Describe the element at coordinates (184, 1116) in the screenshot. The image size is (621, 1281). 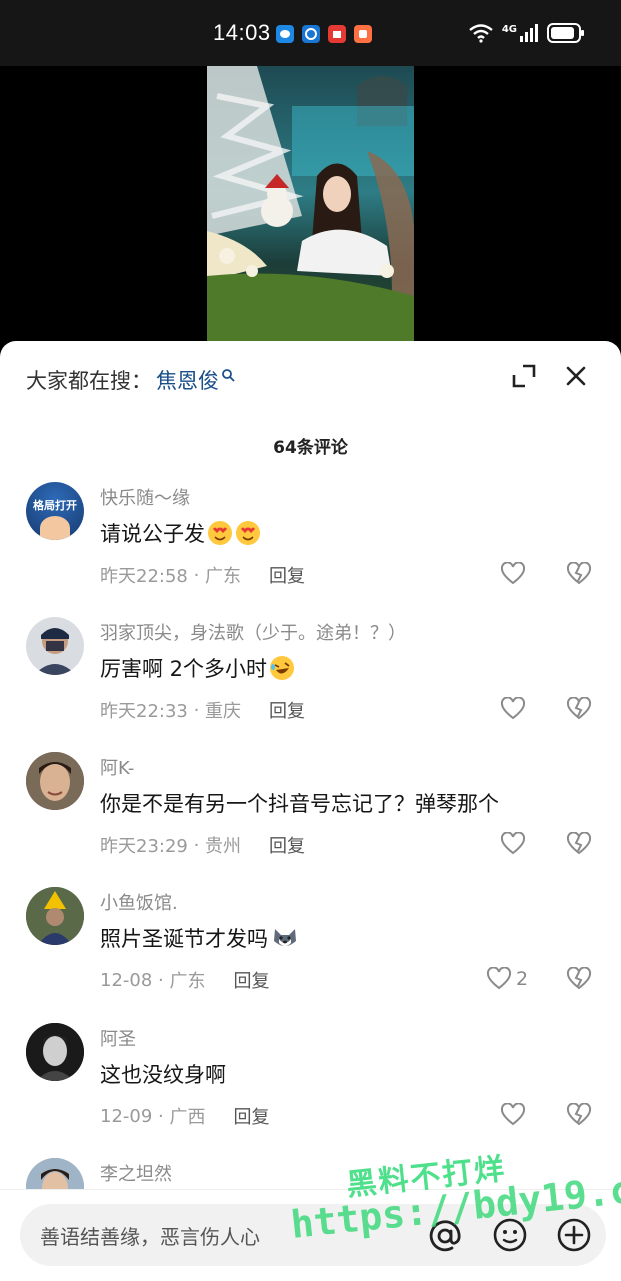
I see `comment-meta: 12-09 · 广西 回复` at that location.